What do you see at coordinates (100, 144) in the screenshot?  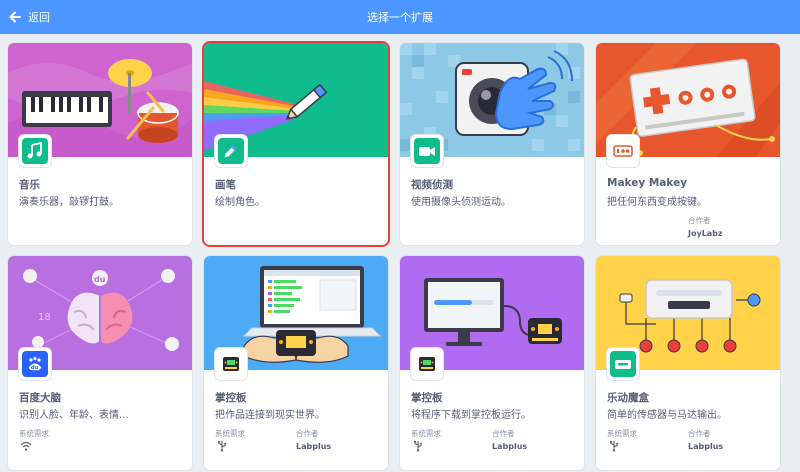 I see `extension-card-music: 音乐 演奏乐器，敲锣打鼓。` at bounding box center [100, 144].